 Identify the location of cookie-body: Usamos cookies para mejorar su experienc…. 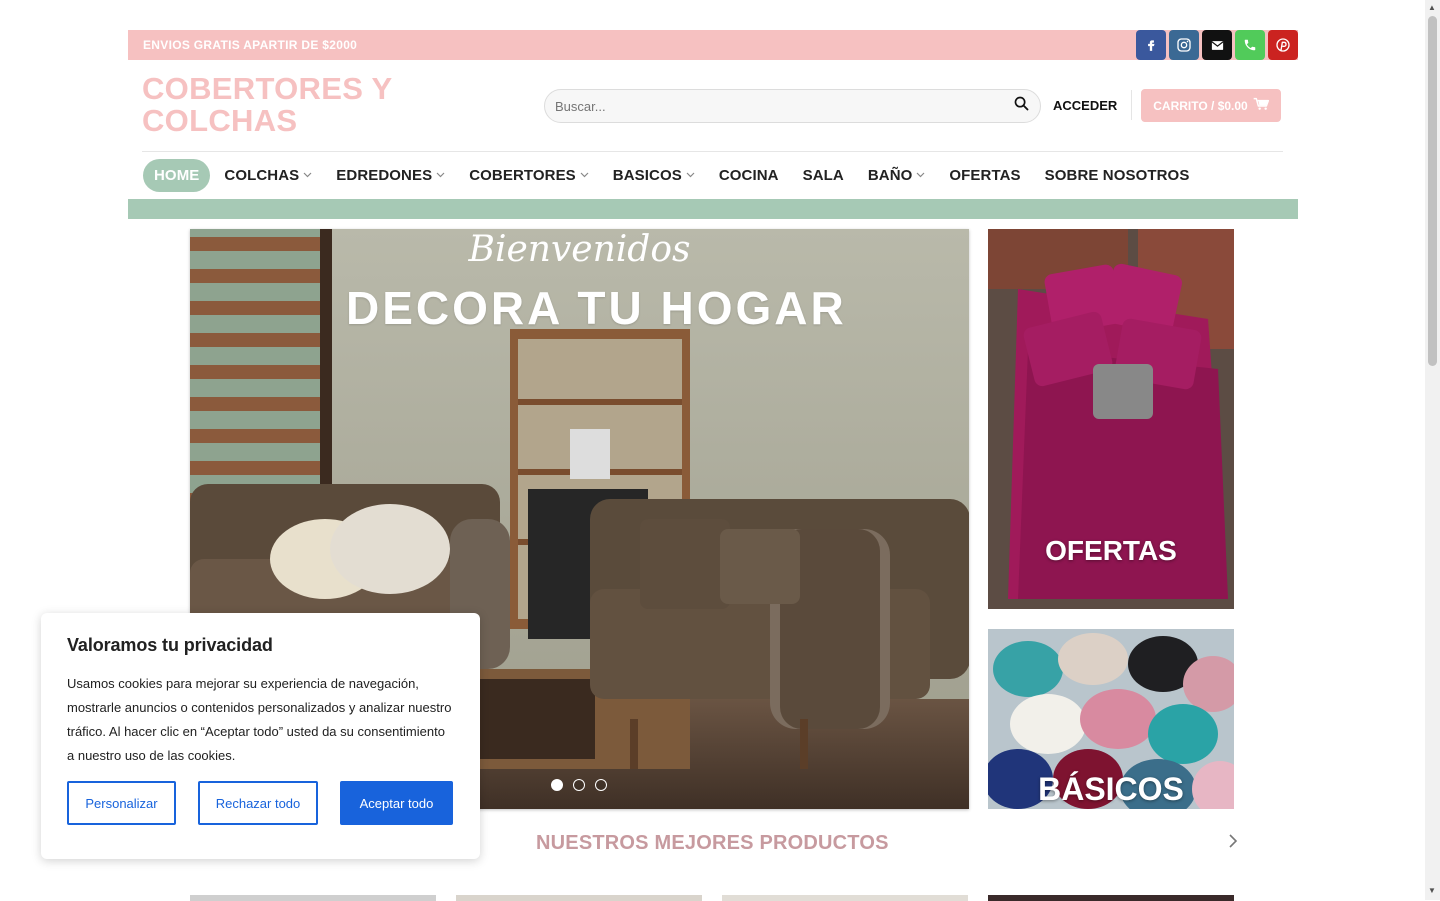
(259, 719).